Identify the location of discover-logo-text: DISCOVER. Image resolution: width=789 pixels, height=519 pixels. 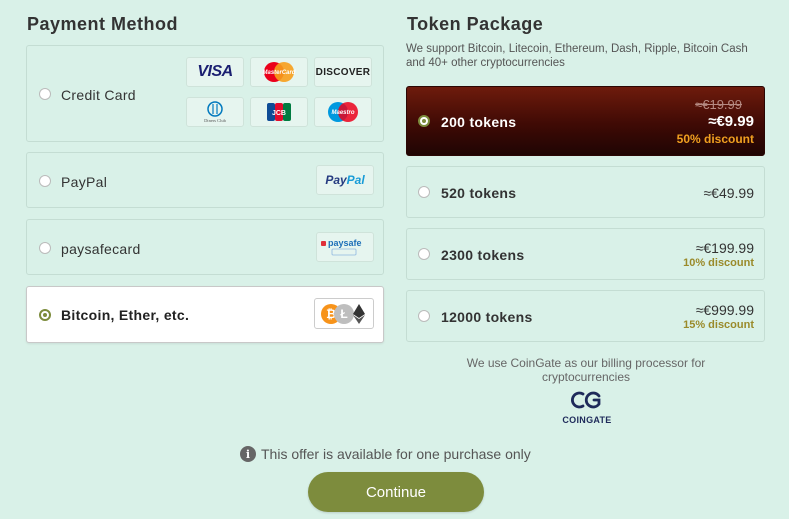
(343, 72).